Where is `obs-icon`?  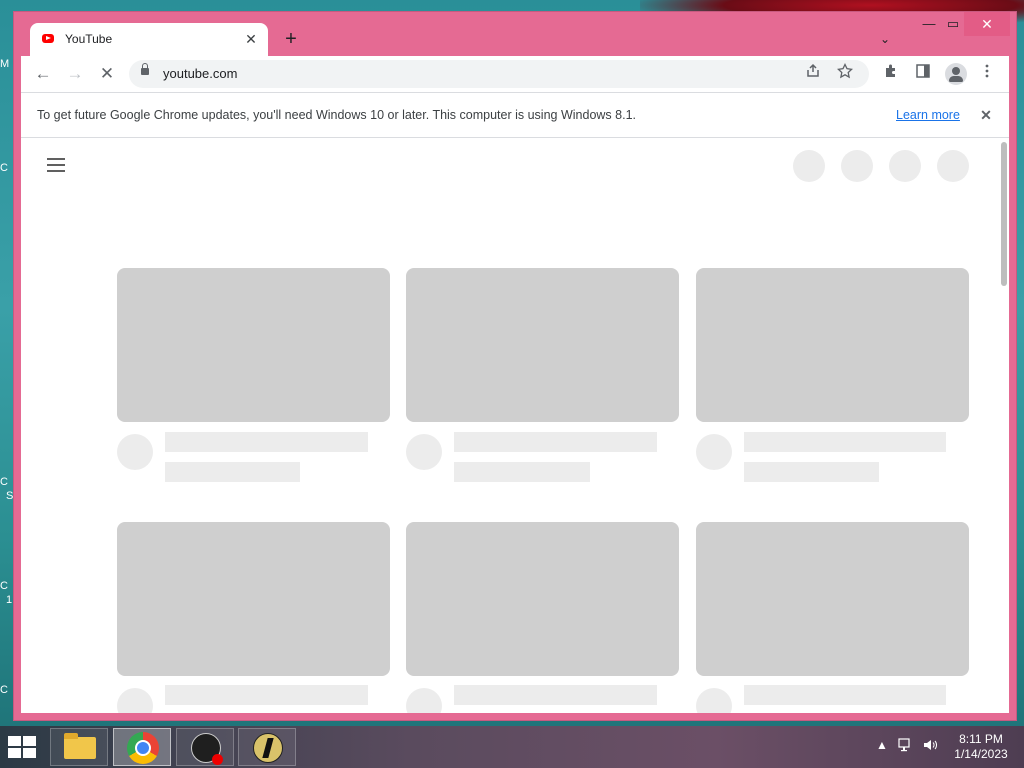
obs-icon is located at coordinates (207, 749).